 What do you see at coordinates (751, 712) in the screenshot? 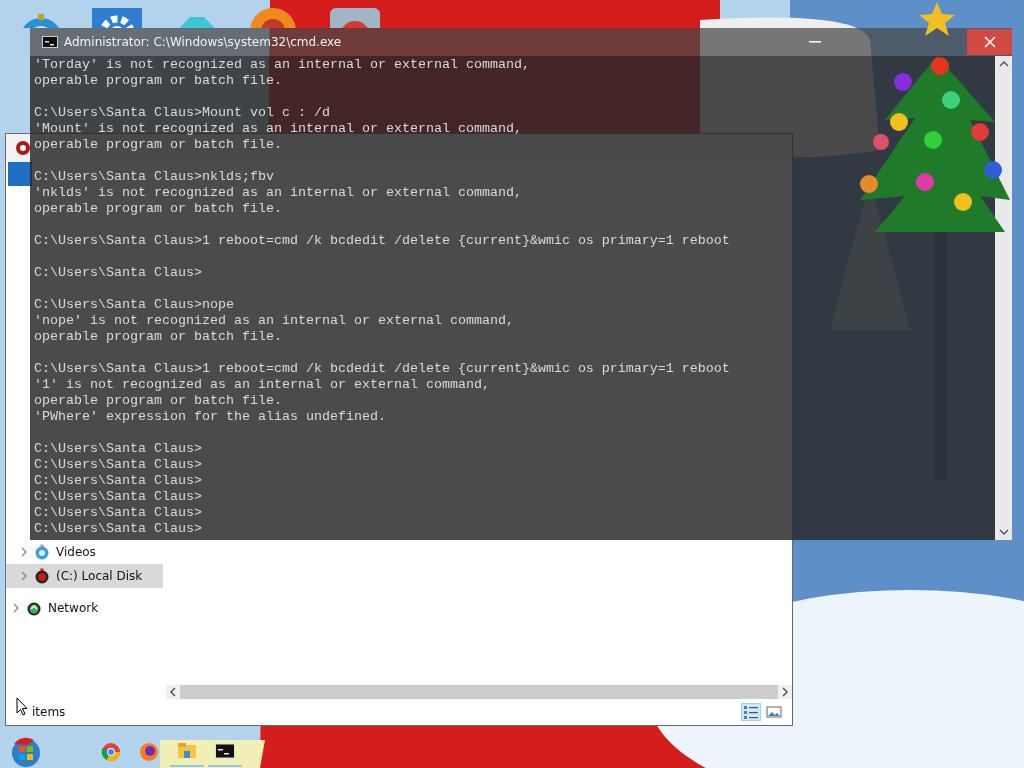
I see `details-view-button` at bounding box center [751, 712].